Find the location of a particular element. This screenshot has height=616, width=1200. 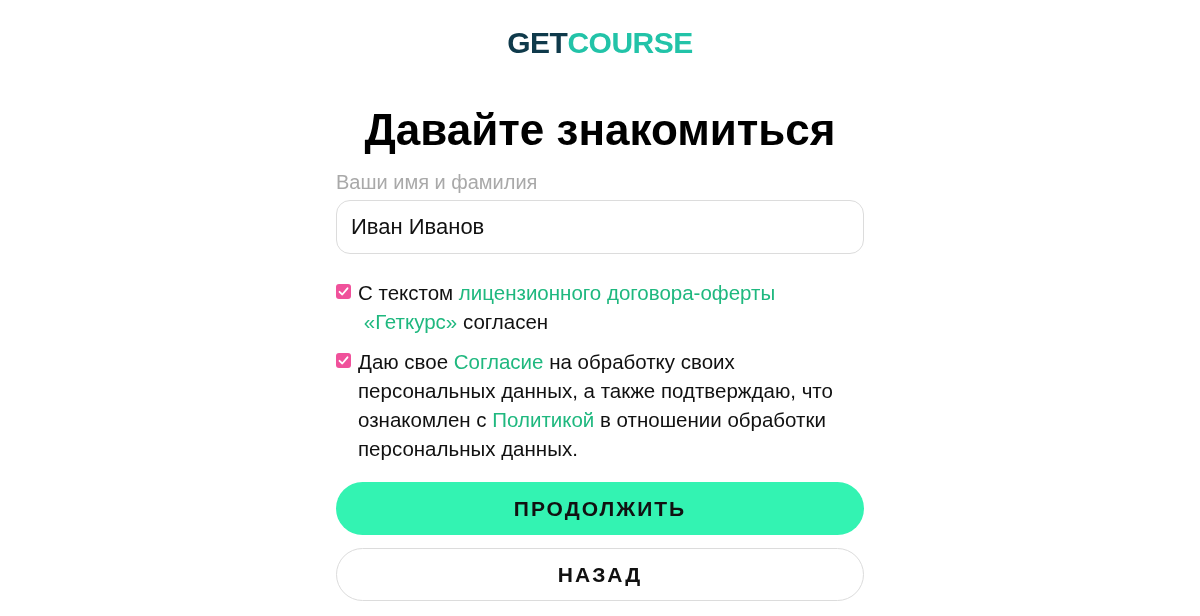

field-label: Ваши имя и фамилия is located at coordinates (437, 182).